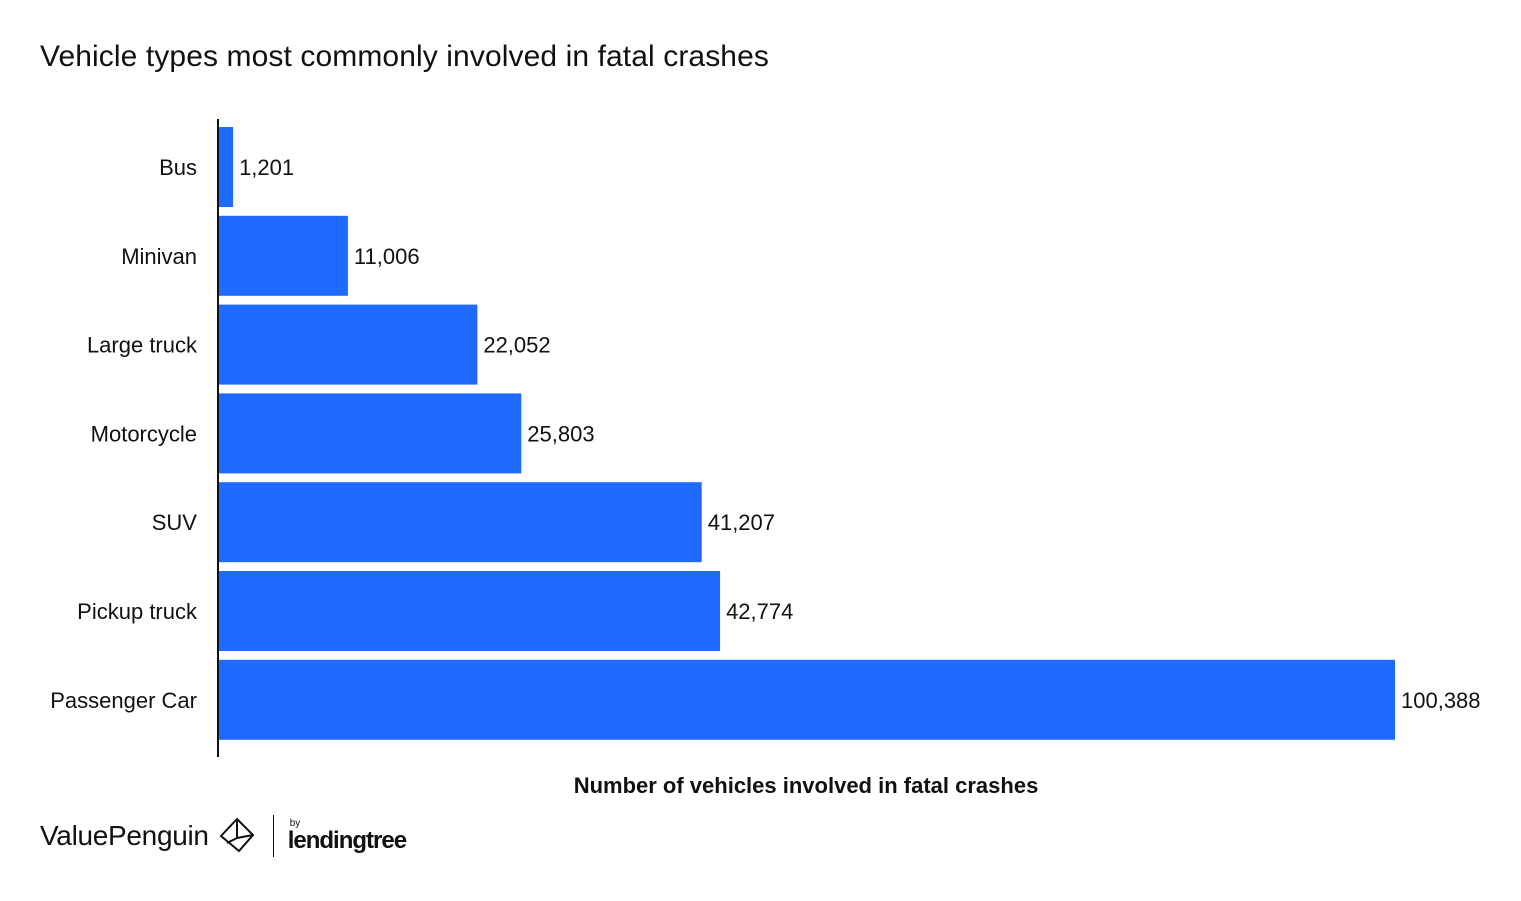 The height and width of the screenshot is (901, 1521). What do you see at coordinates (347, 840) in the screenshot?
I see `lendingtree-name: lendingtree` at bounding box center [347, 840].